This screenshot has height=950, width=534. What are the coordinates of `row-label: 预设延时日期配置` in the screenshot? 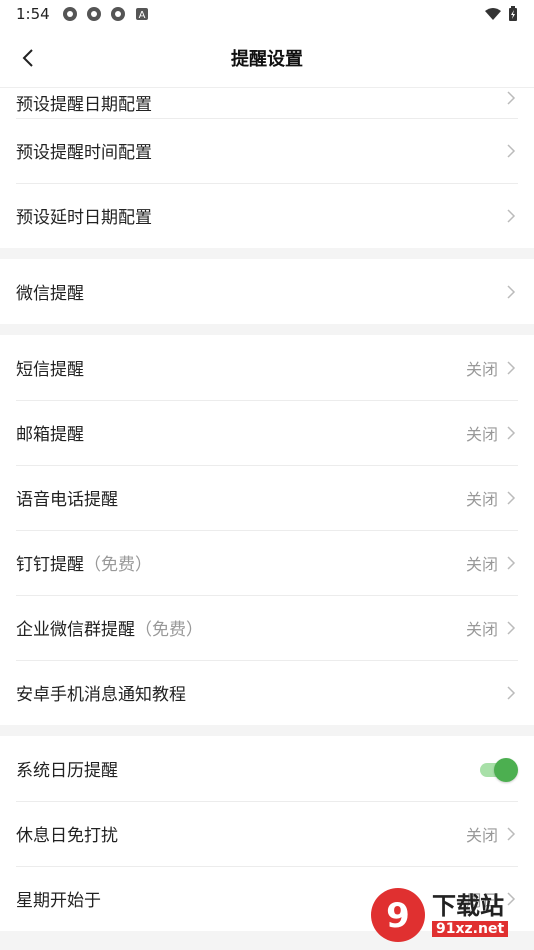 It's located at (84, 218).